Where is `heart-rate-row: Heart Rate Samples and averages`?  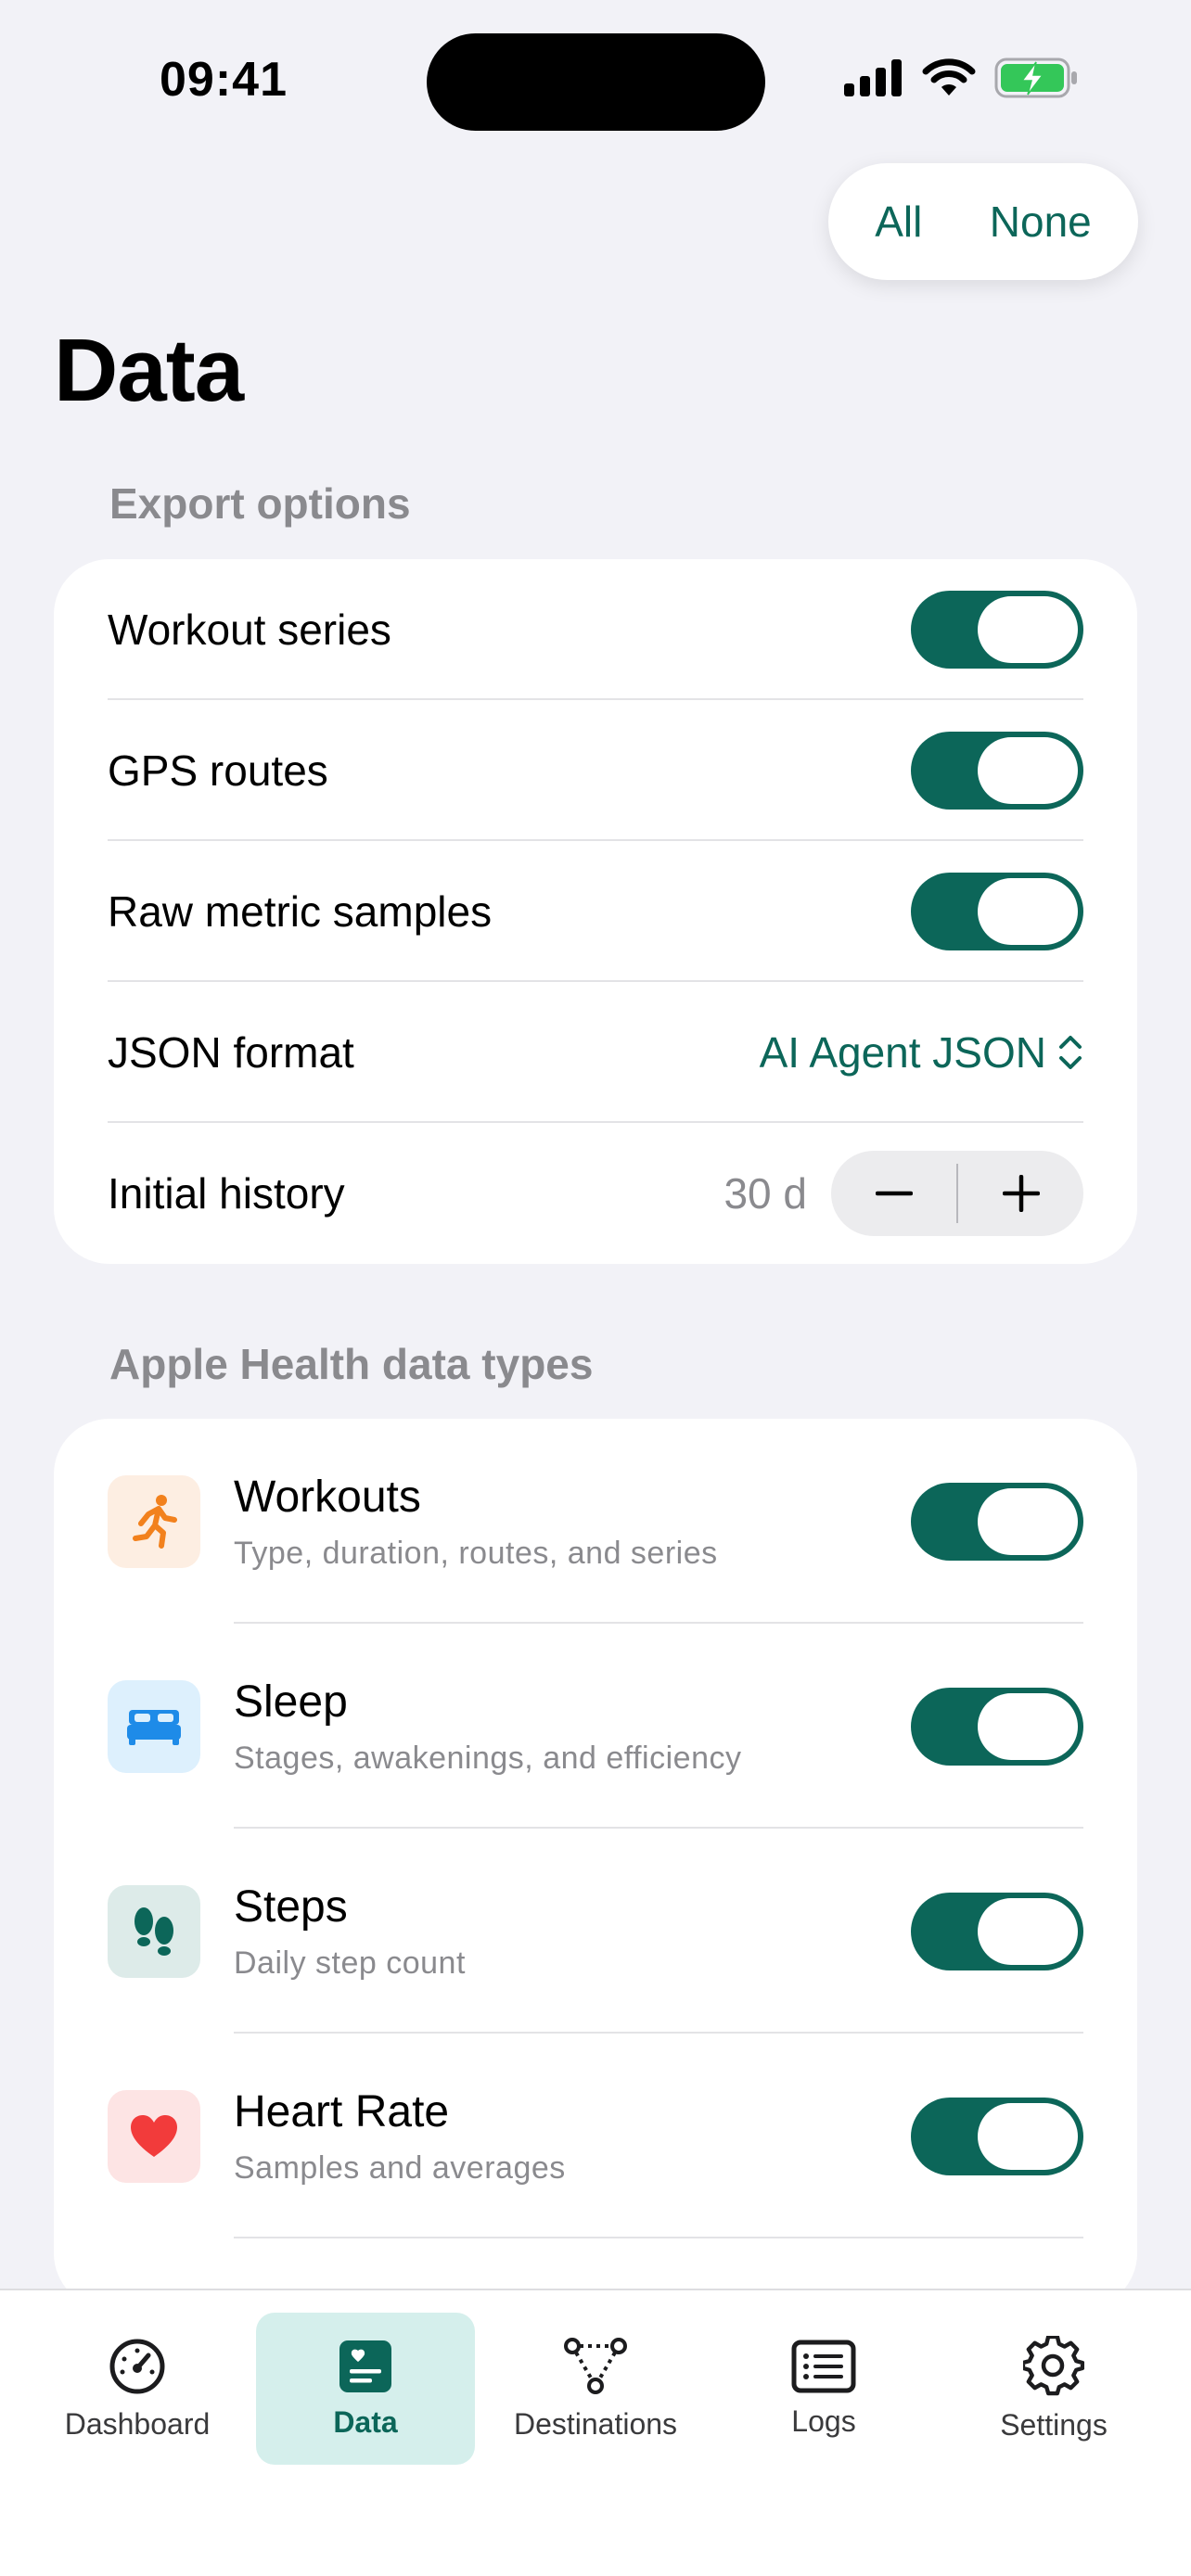
heart-rate-row: Heart Rate Samples and averages is located at coordinates (595, 2136).